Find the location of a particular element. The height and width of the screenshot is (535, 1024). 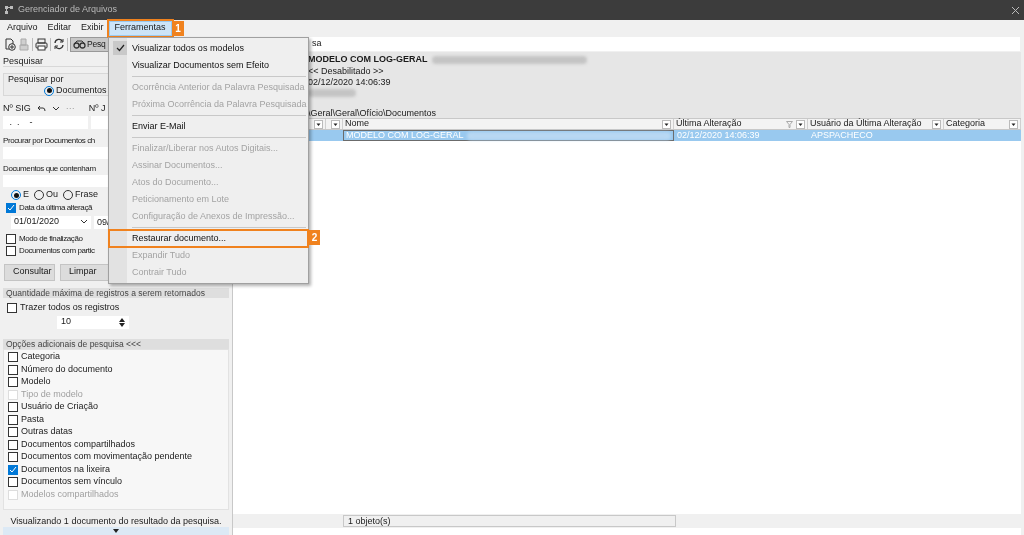

checkbox-label: Documentos com movimentação pendente is located at coordinates (107, 457).